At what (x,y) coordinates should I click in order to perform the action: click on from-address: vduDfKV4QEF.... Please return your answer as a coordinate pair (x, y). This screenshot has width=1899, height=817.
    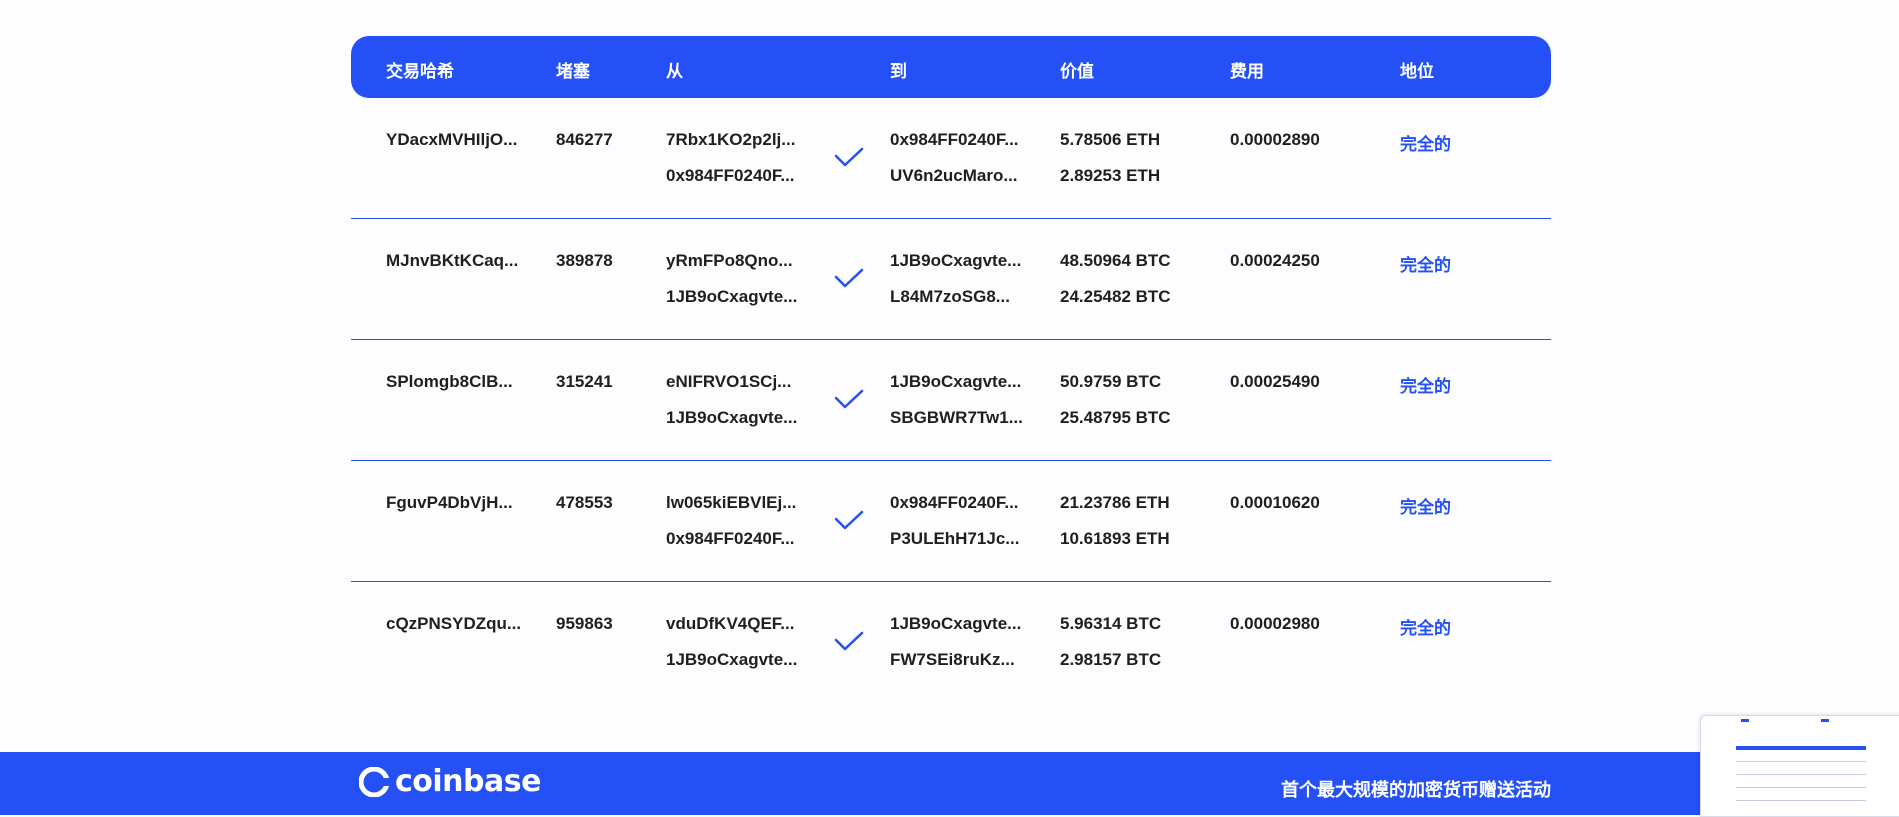
    Looking at the image, I should click on (730, 624).